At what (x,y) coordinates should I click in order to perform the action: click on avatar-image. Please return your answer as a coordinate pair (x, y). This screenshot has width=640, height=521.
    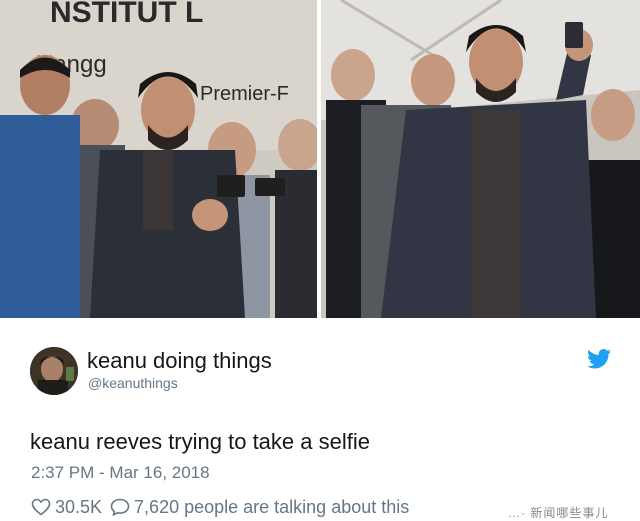
    Looking at the image, I should click on (54, 371).